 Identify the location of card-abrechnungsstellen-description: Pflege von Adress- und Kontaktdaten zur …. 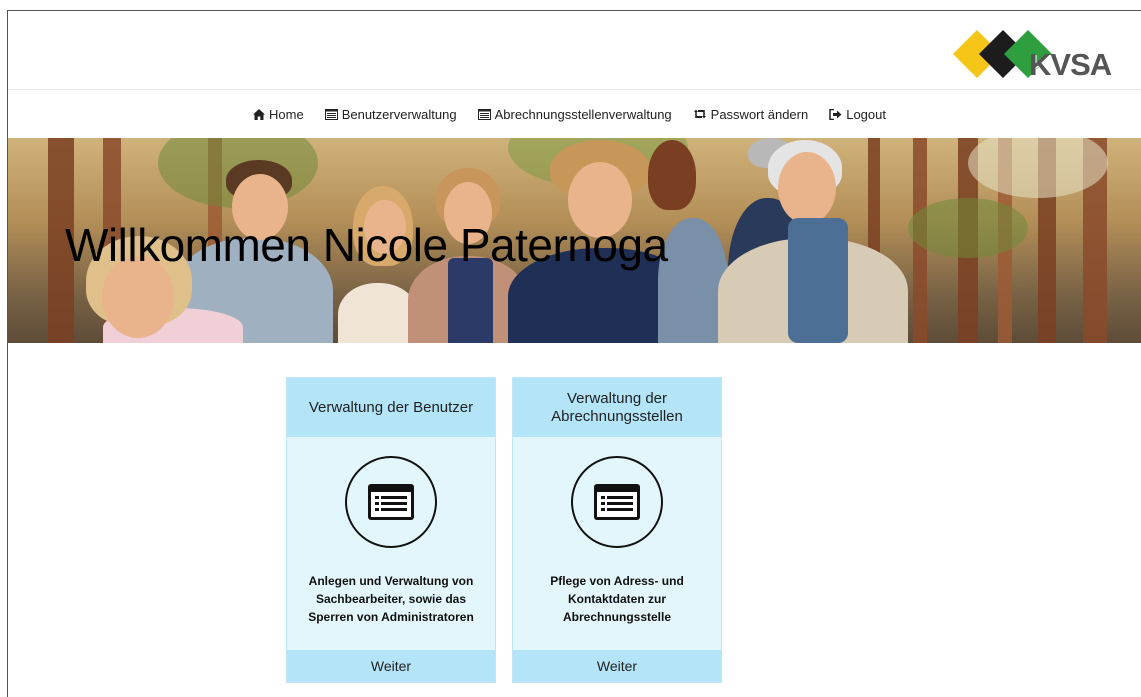
(617, 599).